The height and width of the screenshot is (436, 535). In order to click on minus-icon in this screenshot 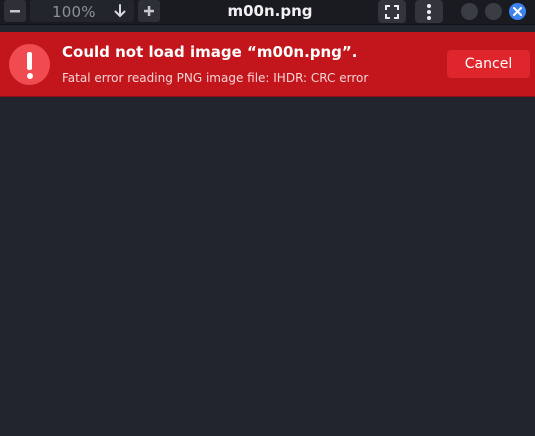, I will do `click(15, 11)`.